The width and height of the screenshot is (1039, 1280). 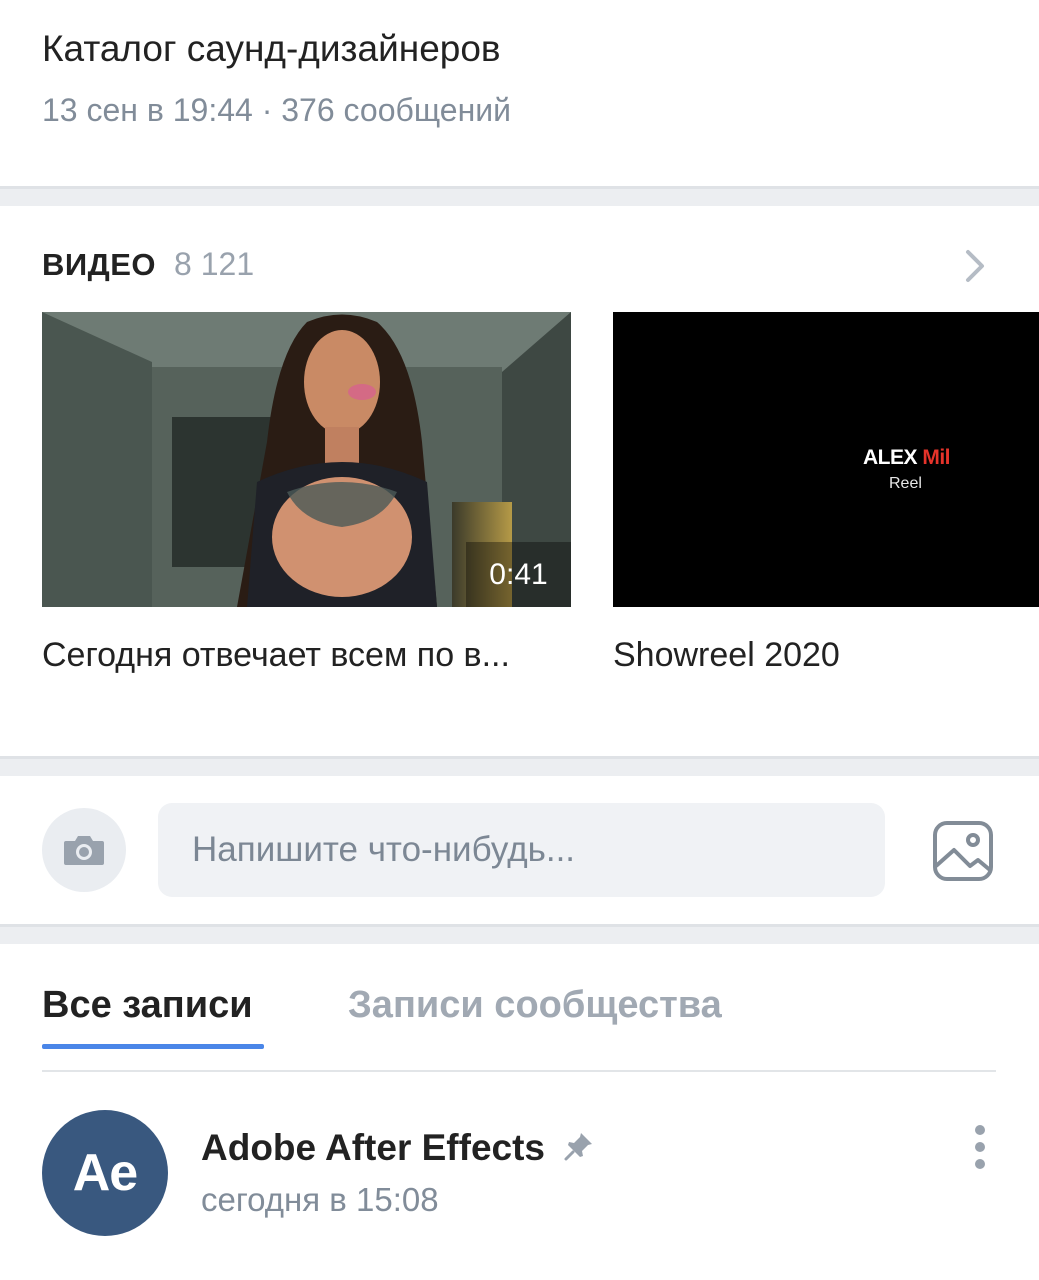 What do you see at coordinates (147, 1005) in the screenshot?
I see `tab-all-posts: Все записи` at bounding box center [147, 1005].